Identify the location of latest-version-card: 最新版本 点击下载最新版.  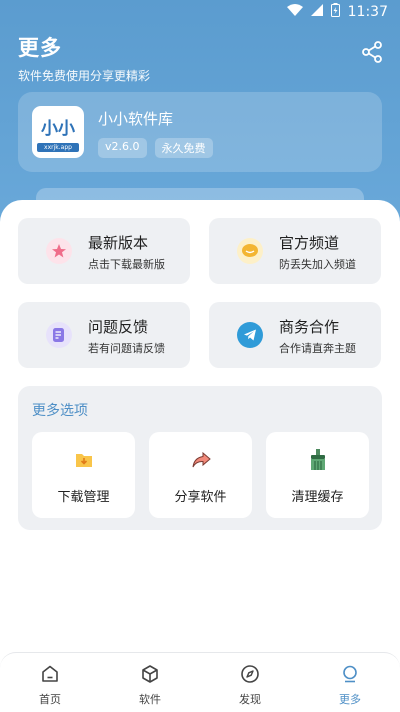
(104, 251).